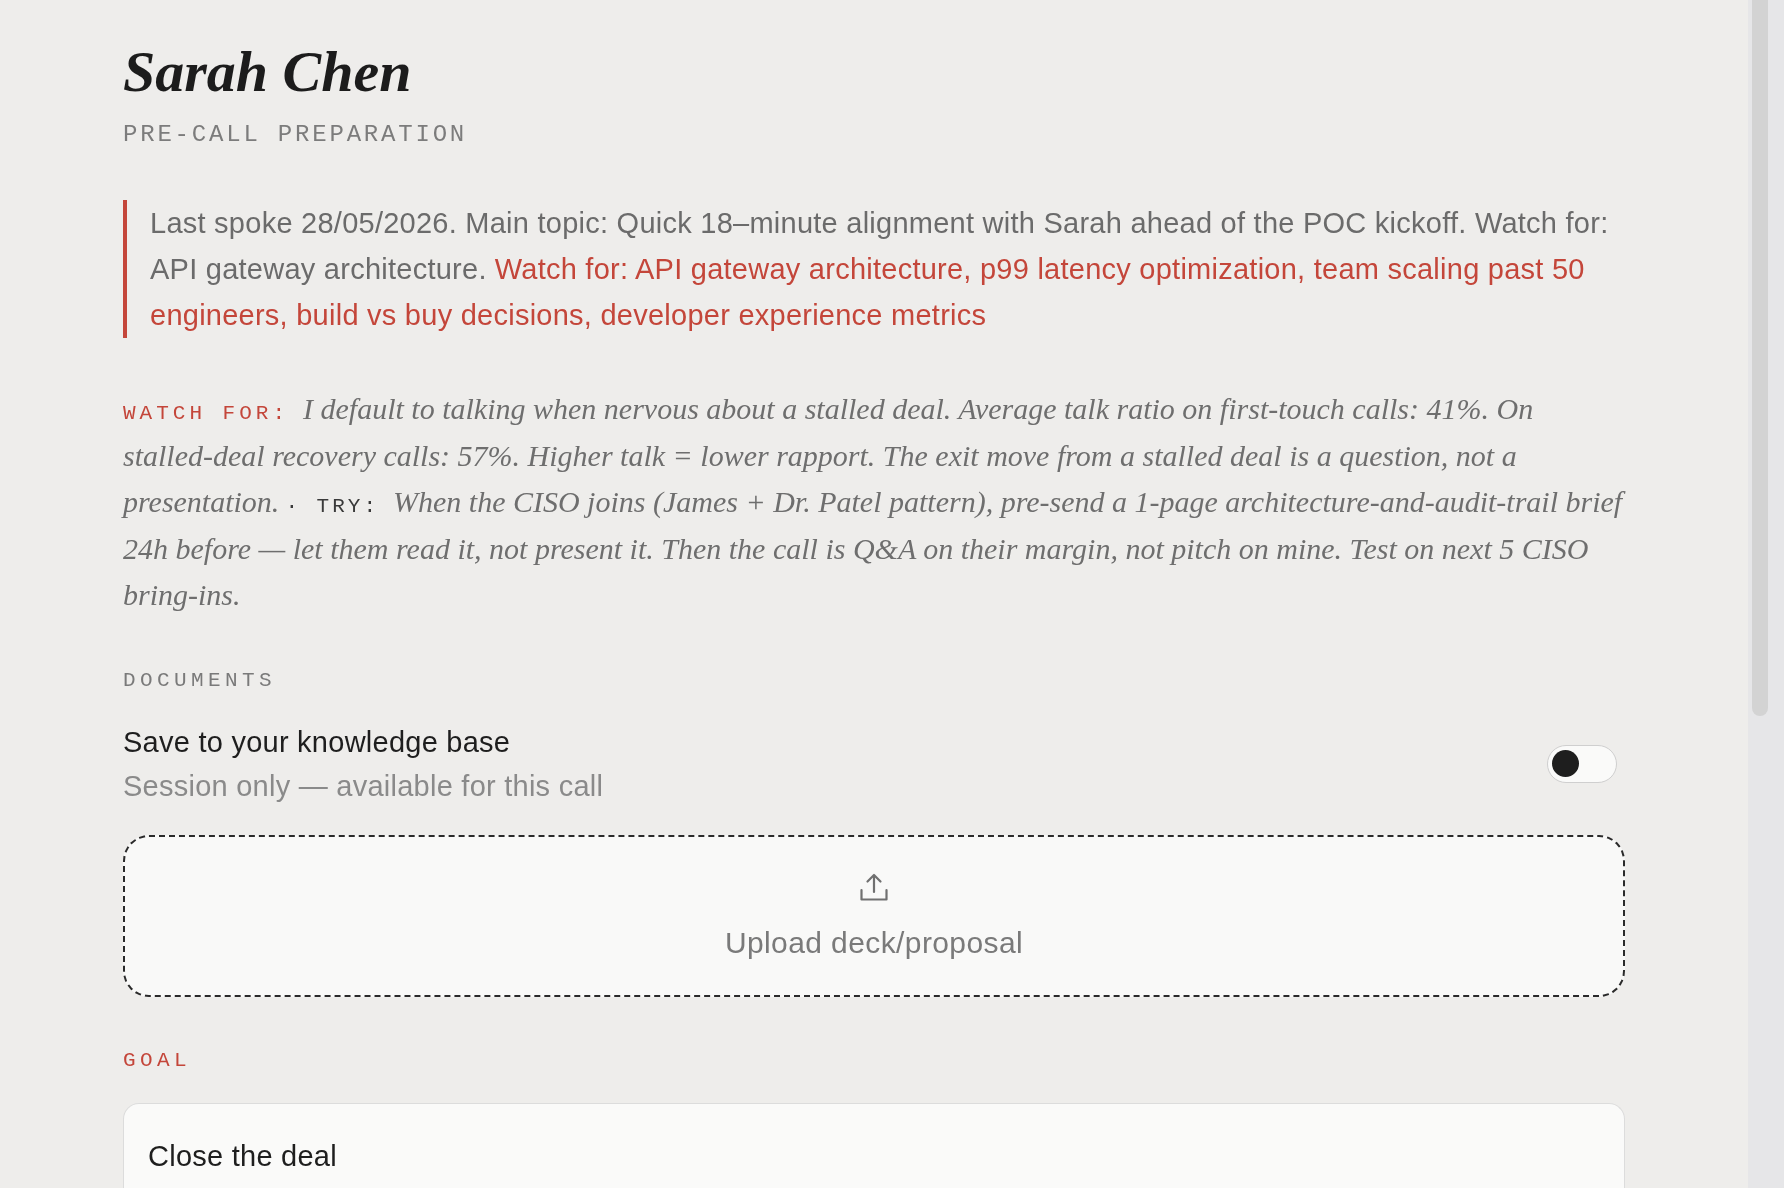  I want to click on upload-dropzone: Upload deck/proposal, so click(874, 915).